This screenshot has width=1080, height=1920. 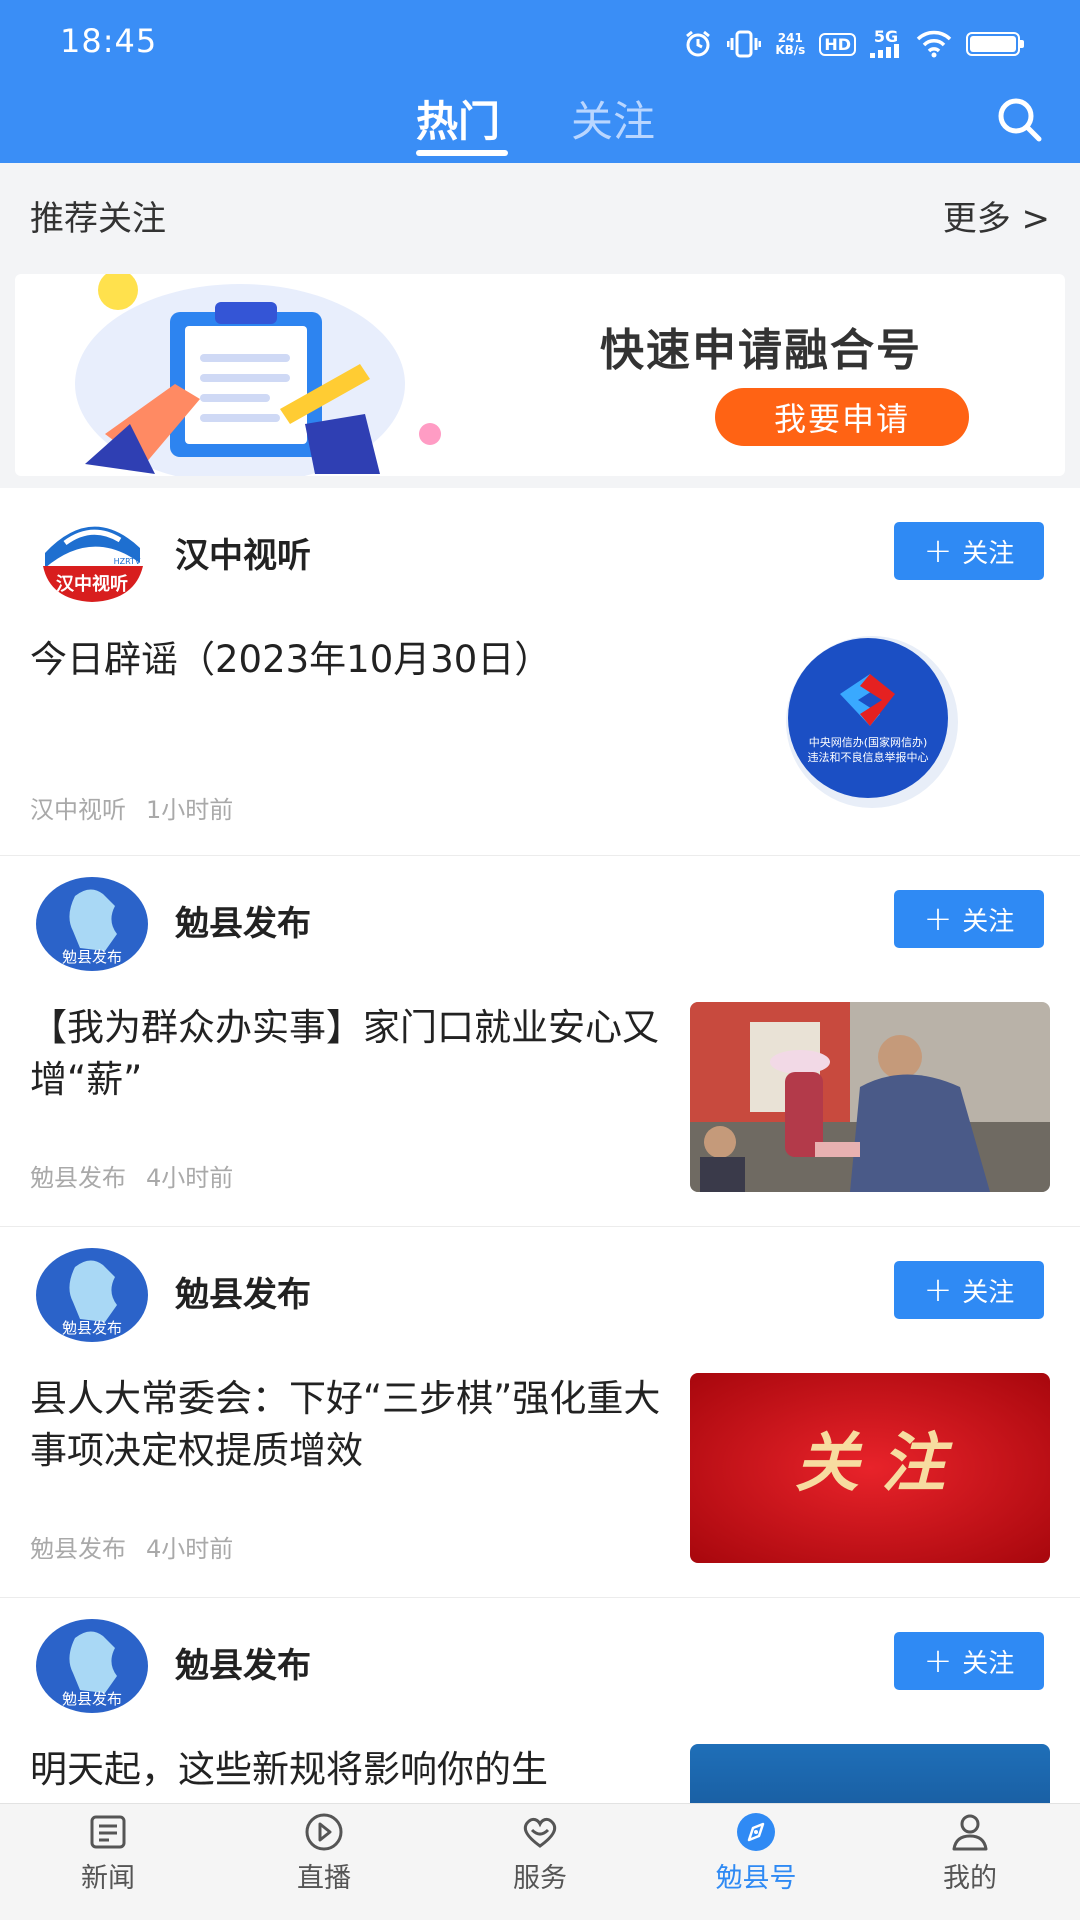 What do you see at coordinates (108, 1853) in the screenshot?
I see `nav-news: 新闻` at bounding box center [108, 1853].